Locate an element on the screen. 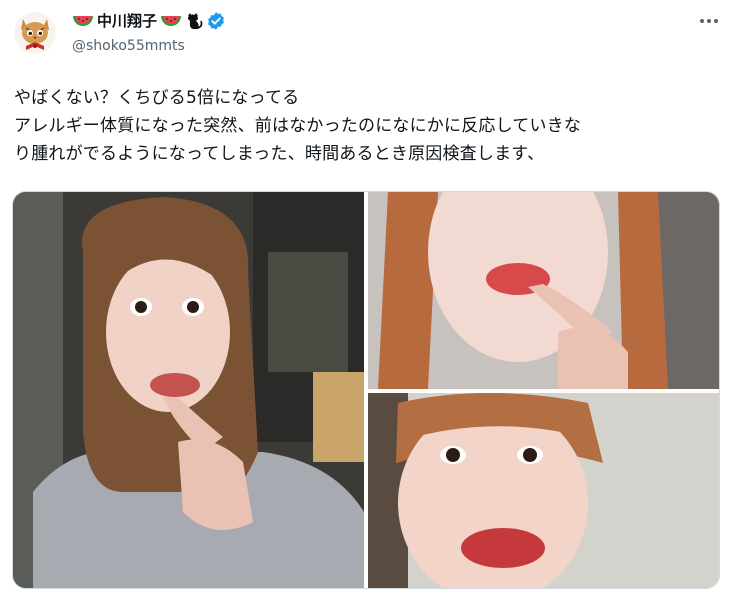 This screenshot has width=740, height=596. display-name: 中川翔子 is located at coordinates (127, 21).